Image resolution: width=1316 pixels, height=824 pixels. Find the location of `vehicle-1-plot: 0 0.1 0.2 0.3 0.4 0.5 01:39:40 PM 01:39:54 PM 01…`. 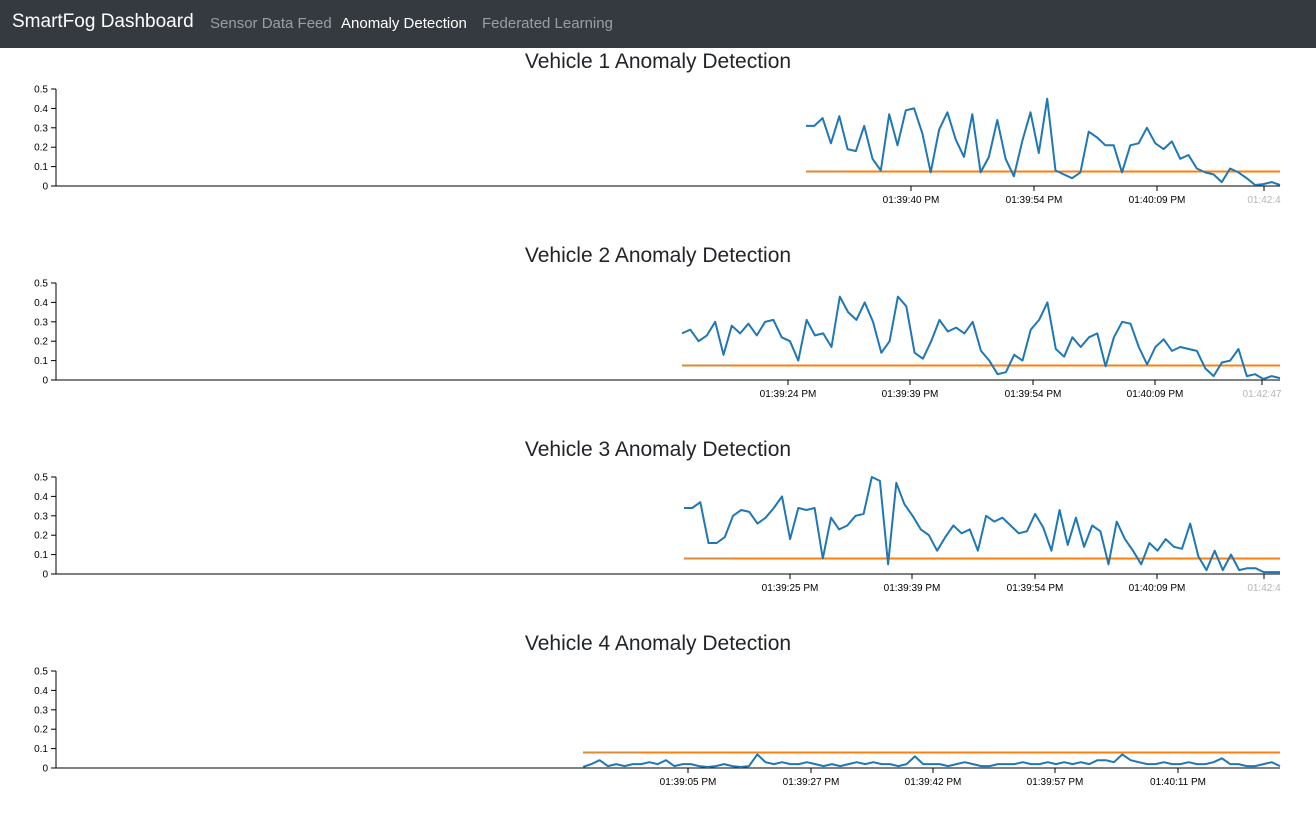

vehicle-1-plot: 0 0.1 0.2 0.3 0.4 0.5 01:39:40 PM 01:39:54 PM 01… is located at coordinates (657, 146).